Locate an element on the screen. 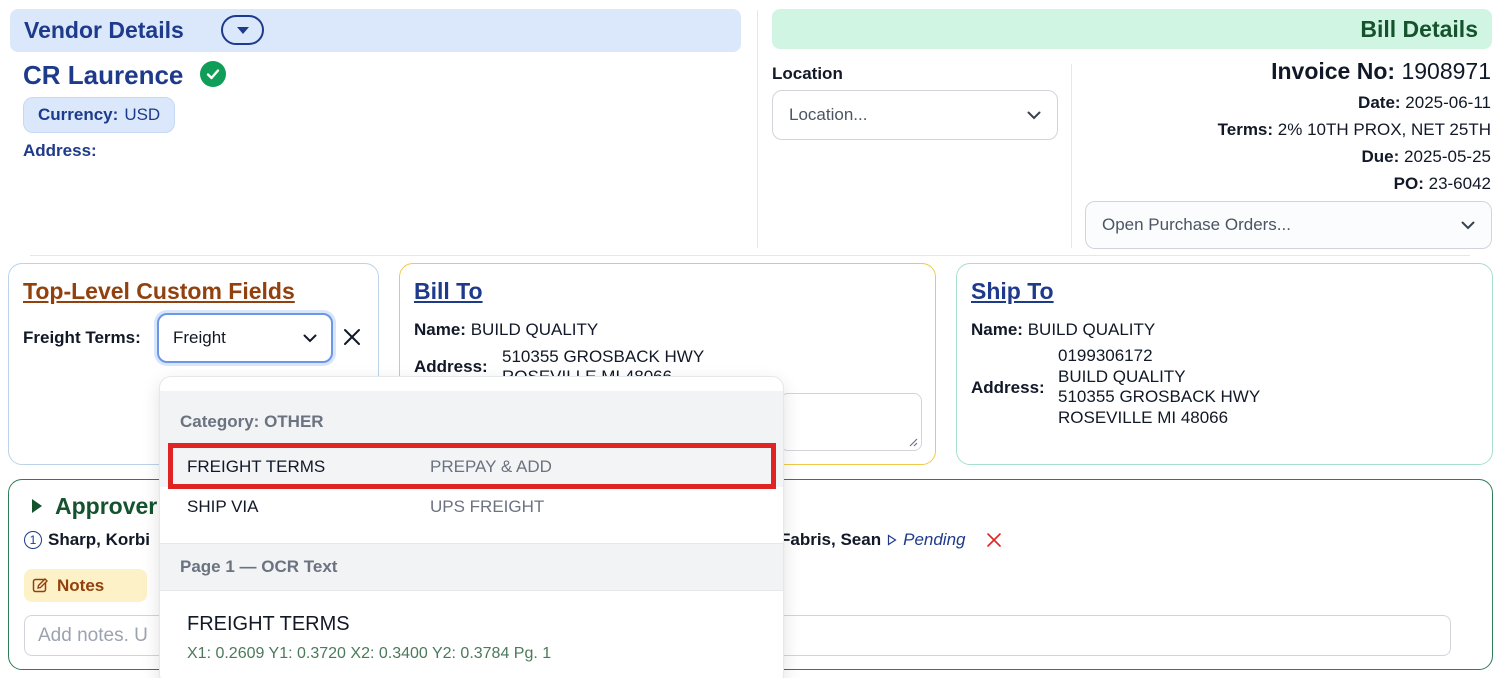  notes-label: Notes is located at coordinates (81, 585).